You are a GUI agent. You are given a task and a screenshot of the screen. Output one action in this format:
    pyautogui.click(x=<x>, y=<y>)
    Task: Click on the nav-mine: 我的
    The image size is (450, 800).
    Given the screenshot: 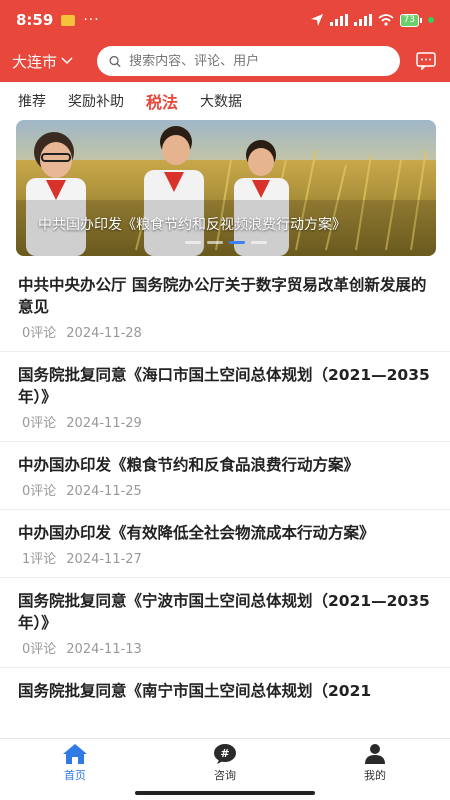 What is the action you would take?
    pyautogui.click(x=375, y=769)
    